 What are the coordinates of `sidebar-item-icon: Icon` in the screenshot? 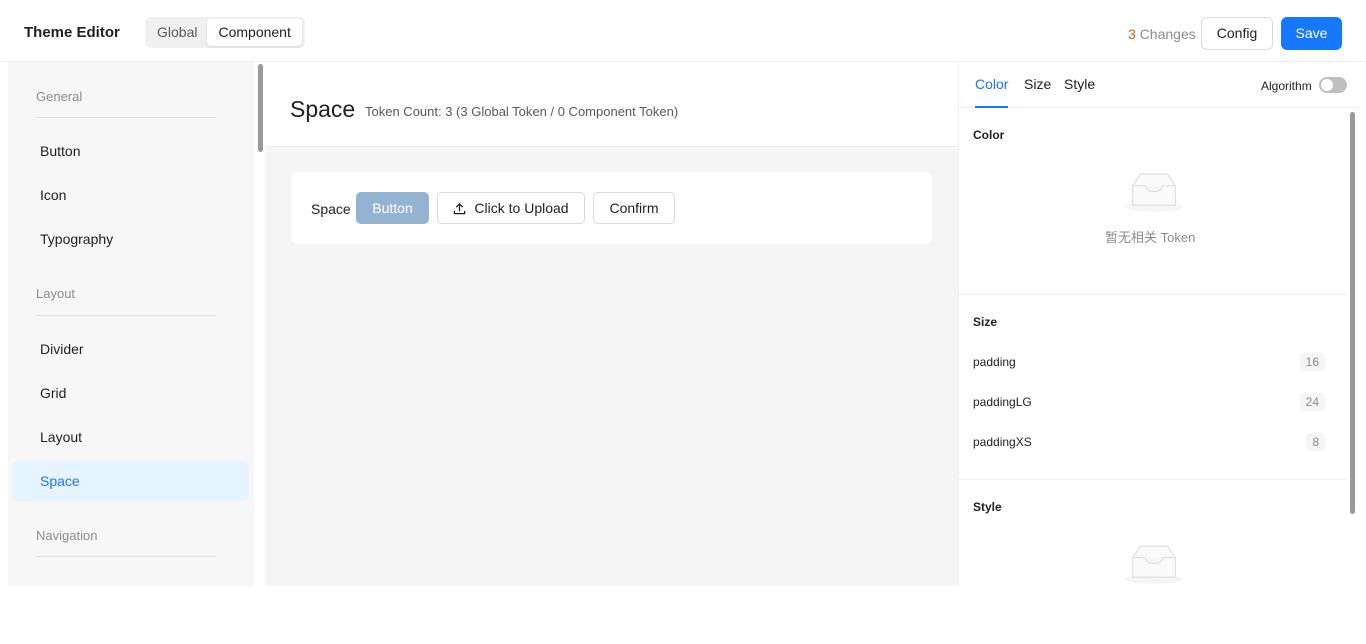 It's located at (53, 195).